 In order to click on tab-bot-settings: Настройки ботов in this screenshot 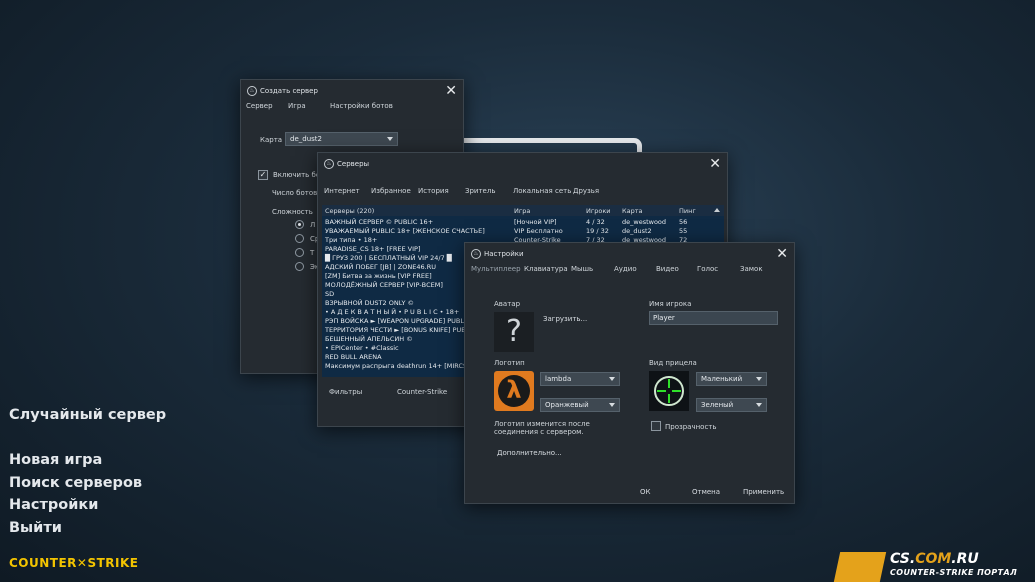, I will do `click(361, 106)`.